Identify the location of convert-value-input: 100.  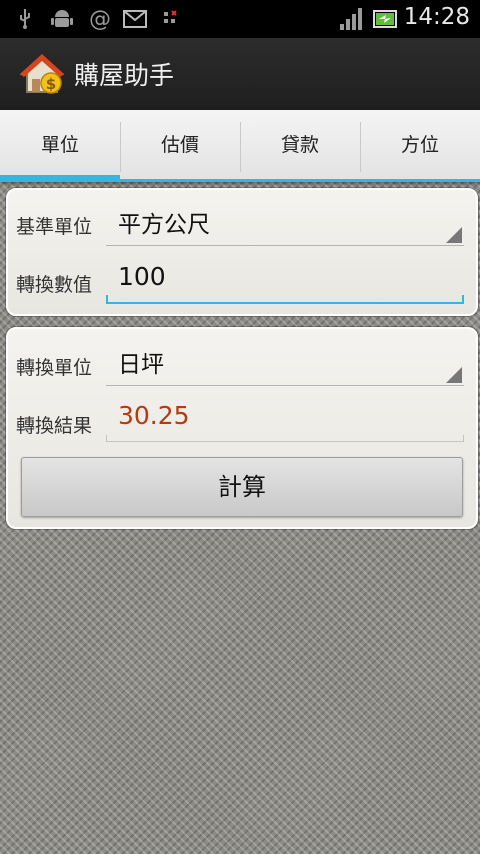
(285, 280).